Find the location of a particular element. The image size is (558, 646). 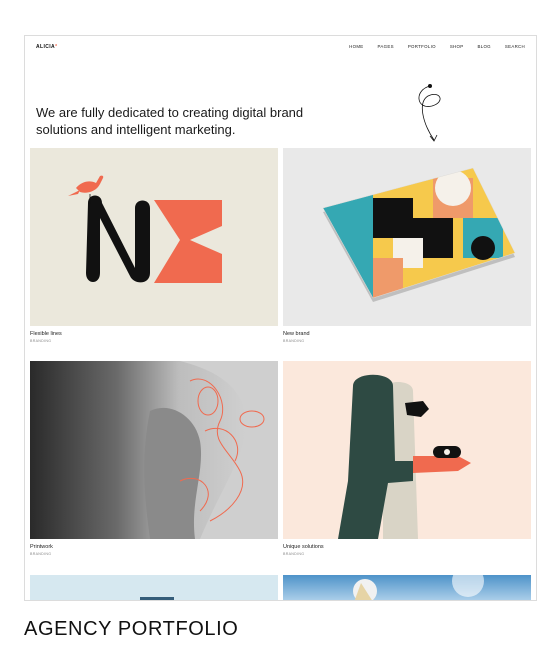

arrow-doodle-icon is located at coordinates (429, 113).